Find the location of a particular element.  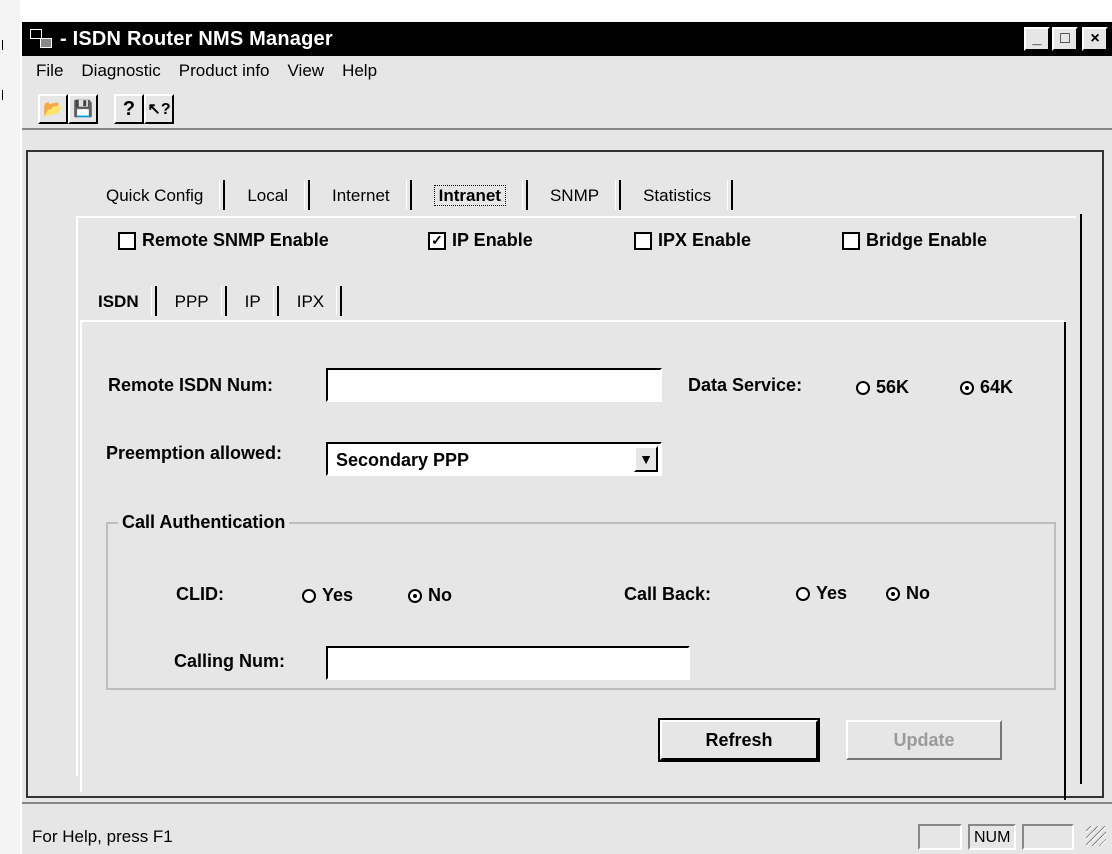

data-service-64k-radio: 64K is located at coordinates (986, 387).